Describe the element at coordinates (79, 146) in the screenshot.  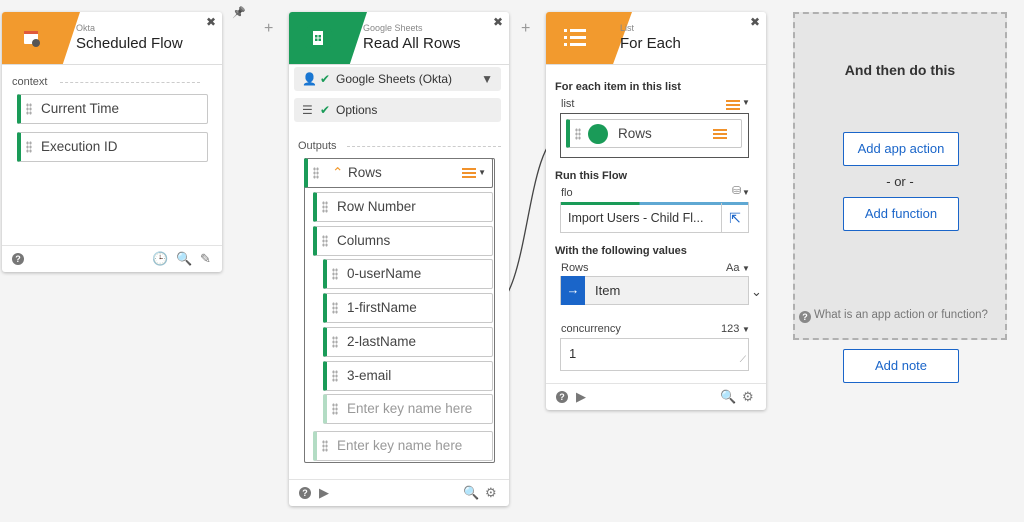
I see `field-label: Execution ID` at that location.